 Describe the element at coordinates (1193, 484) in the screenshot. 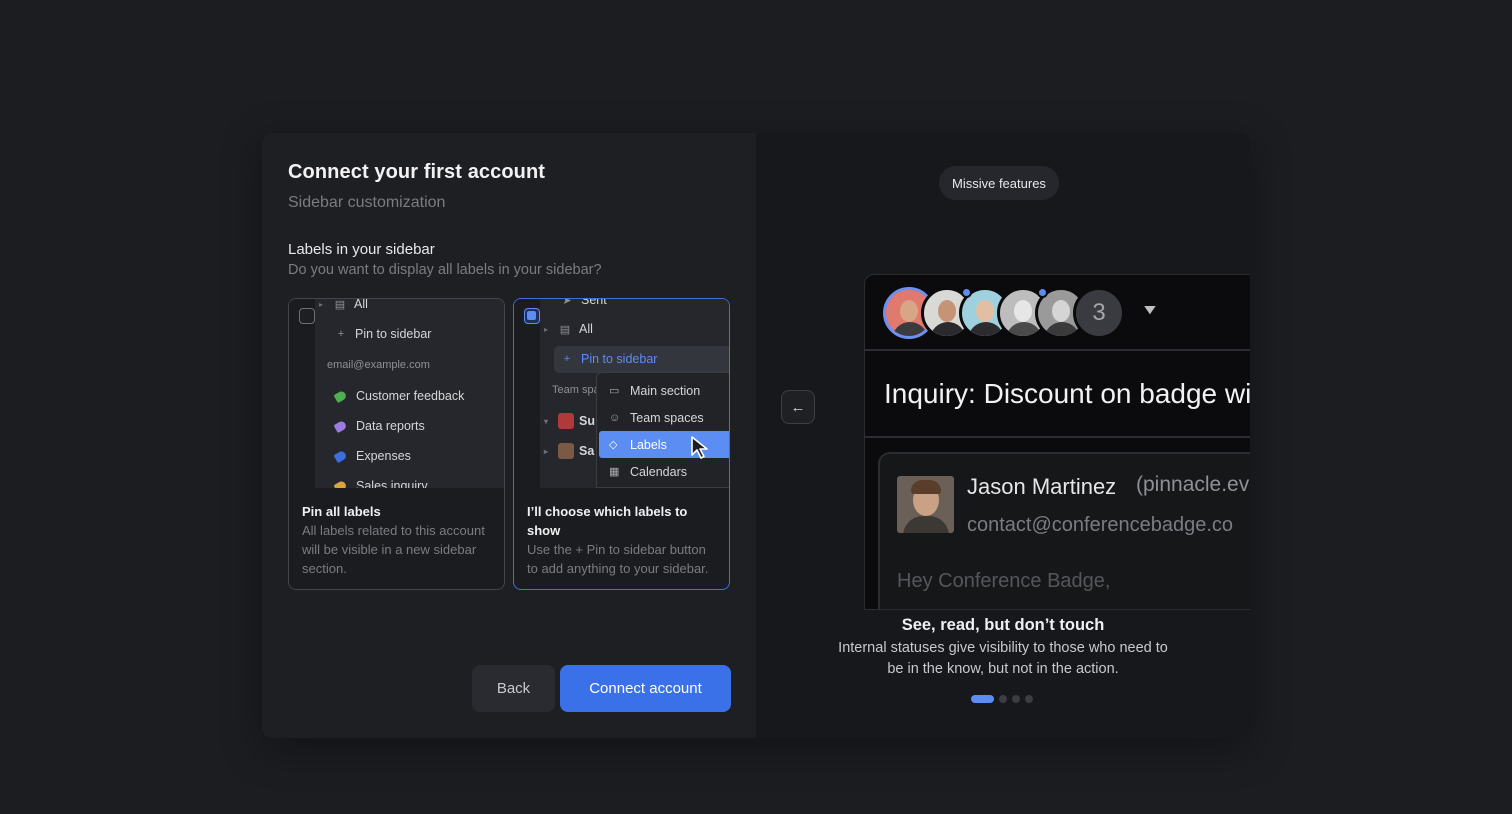

I see `sender-org: (pinnacle.ev` at that location.